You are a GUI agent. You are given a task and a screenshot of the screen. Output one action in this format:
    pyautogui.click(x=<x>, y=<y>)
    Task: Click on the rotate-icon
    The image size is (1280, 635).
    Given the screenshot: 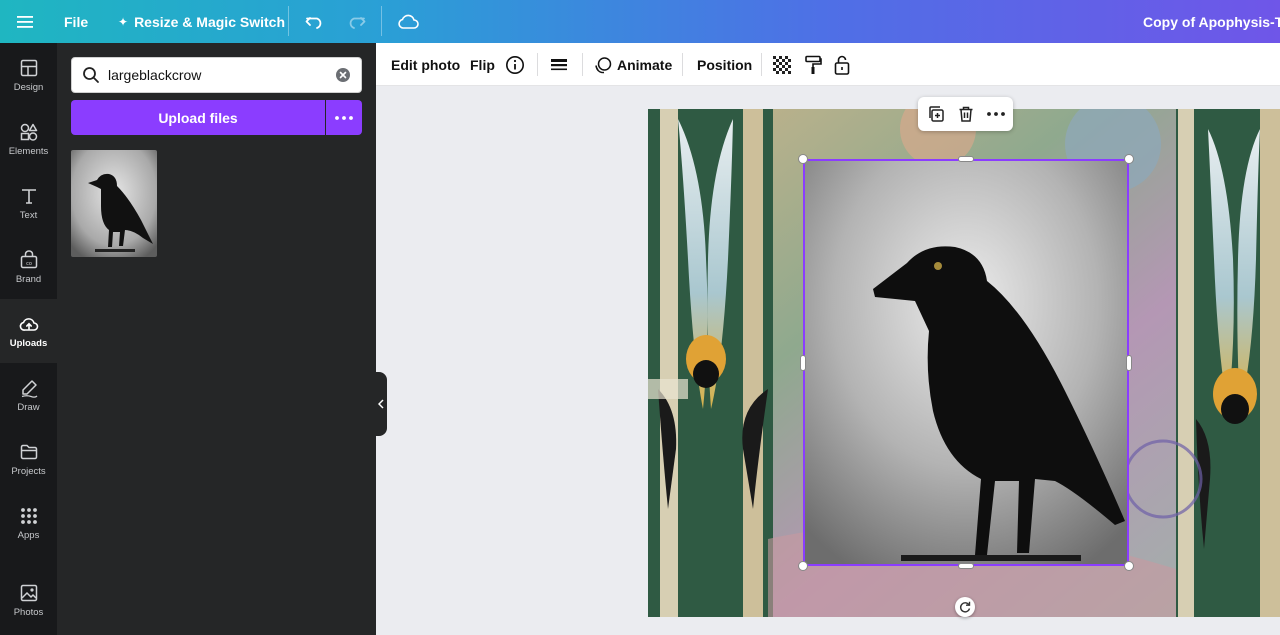 What is the action you would take?
    pyautogui.click(x=965, y=607)
    